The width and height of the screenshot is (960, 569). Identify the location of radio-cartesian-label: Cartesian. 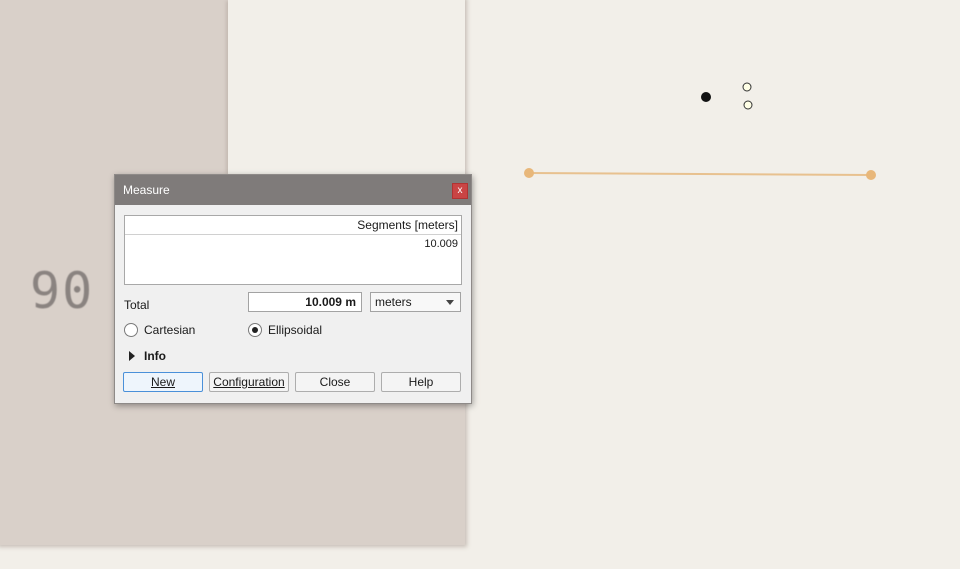
(170, 330).